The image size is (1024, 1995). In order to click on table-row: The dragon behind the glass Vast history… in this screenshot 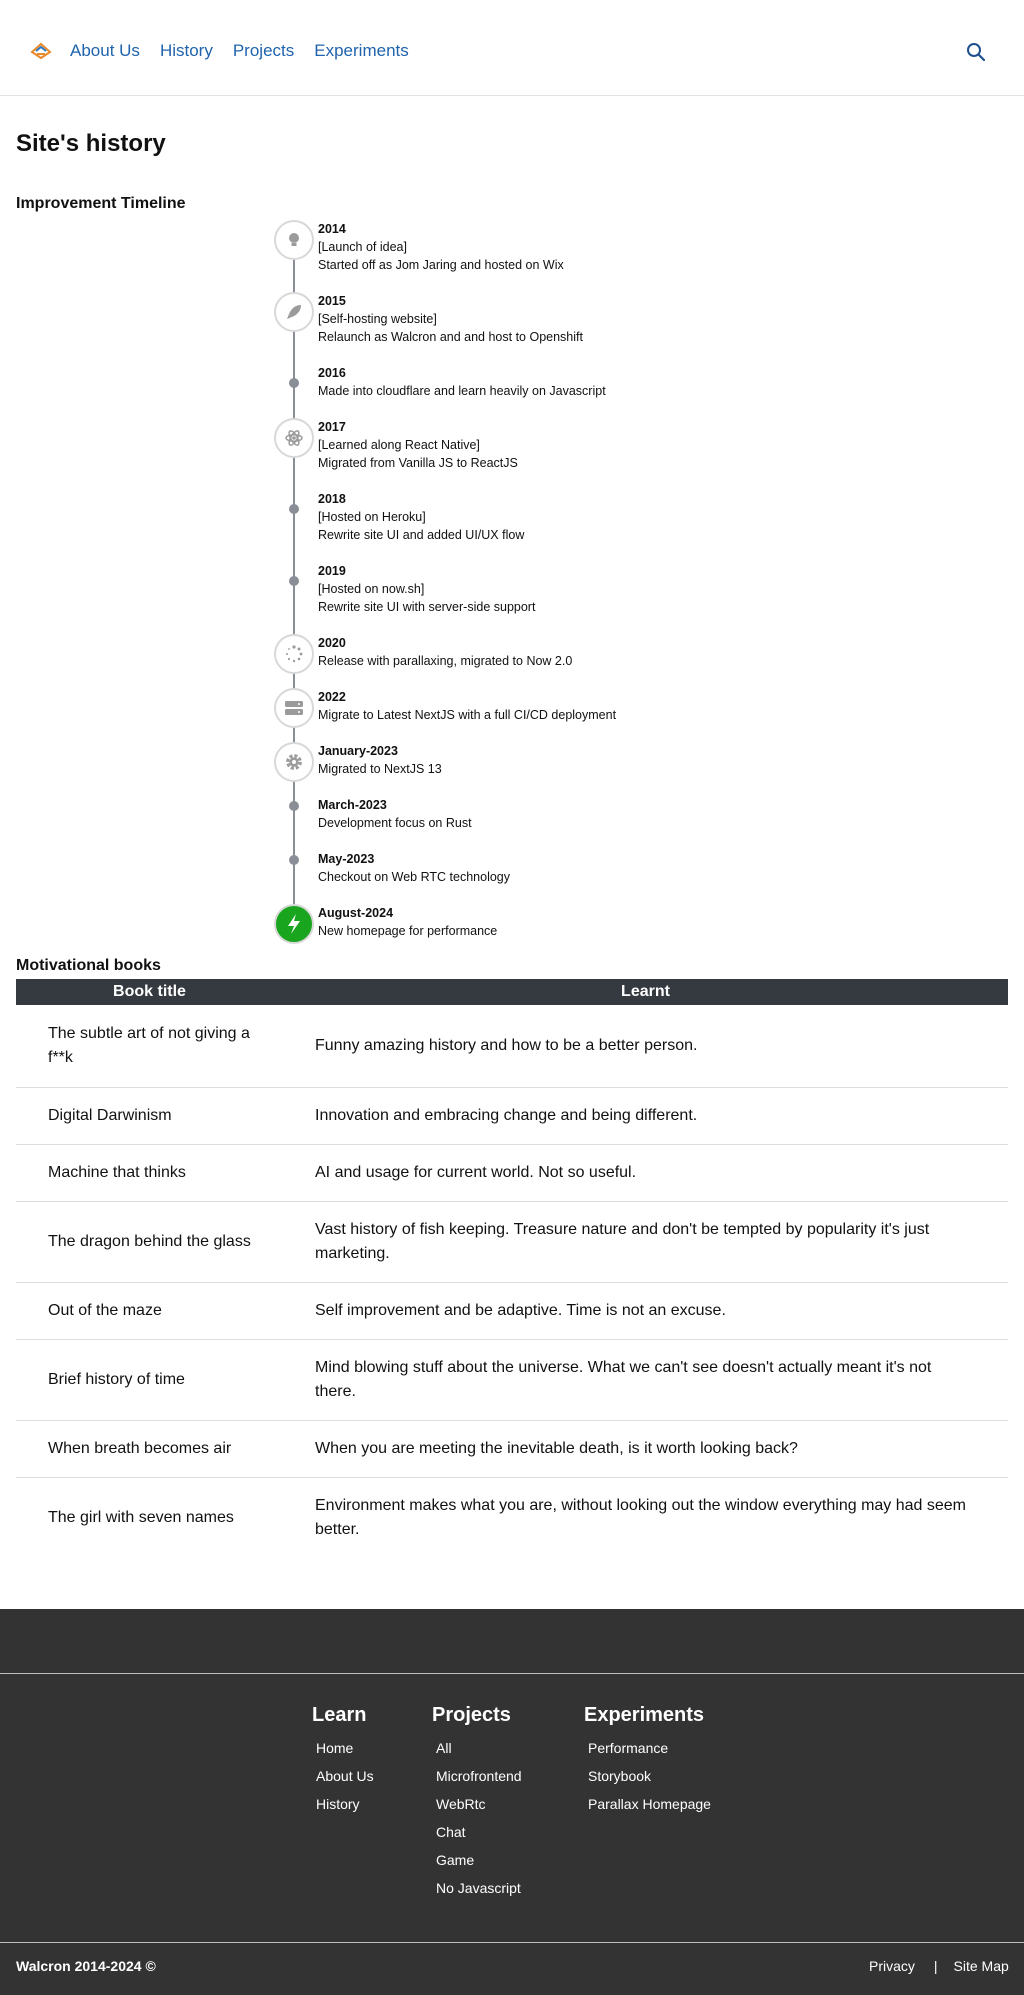, I will do `click(512, 1242)`.